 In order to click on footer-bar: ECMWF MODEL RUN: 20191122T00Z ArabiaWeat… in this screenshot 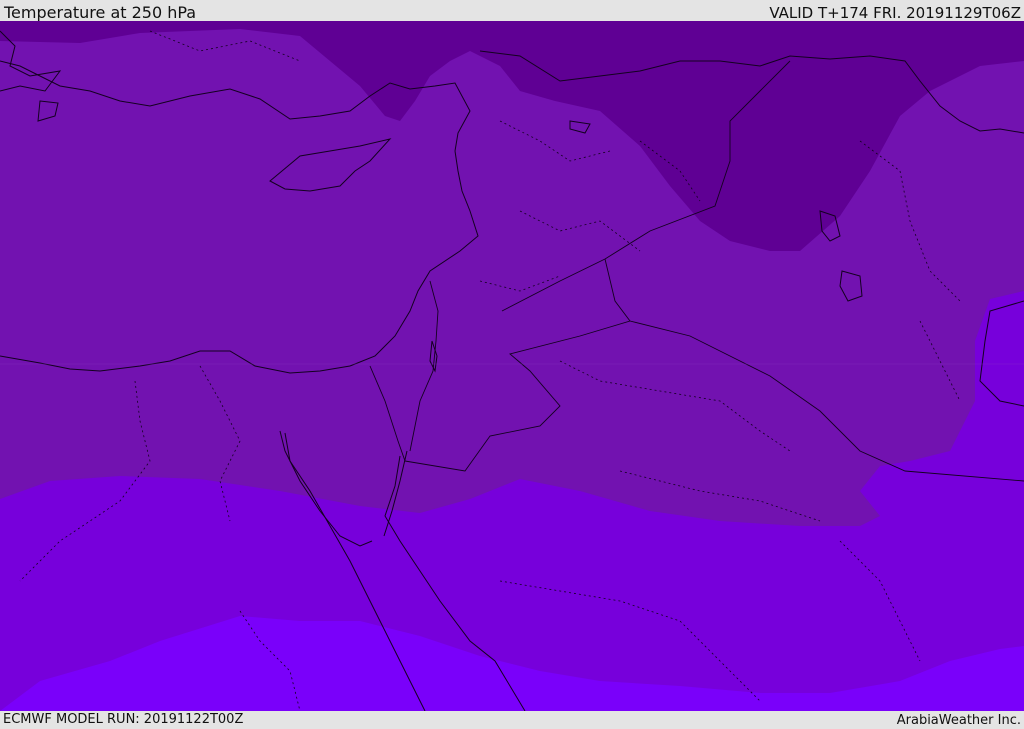, I will do `click(512, 720)`.